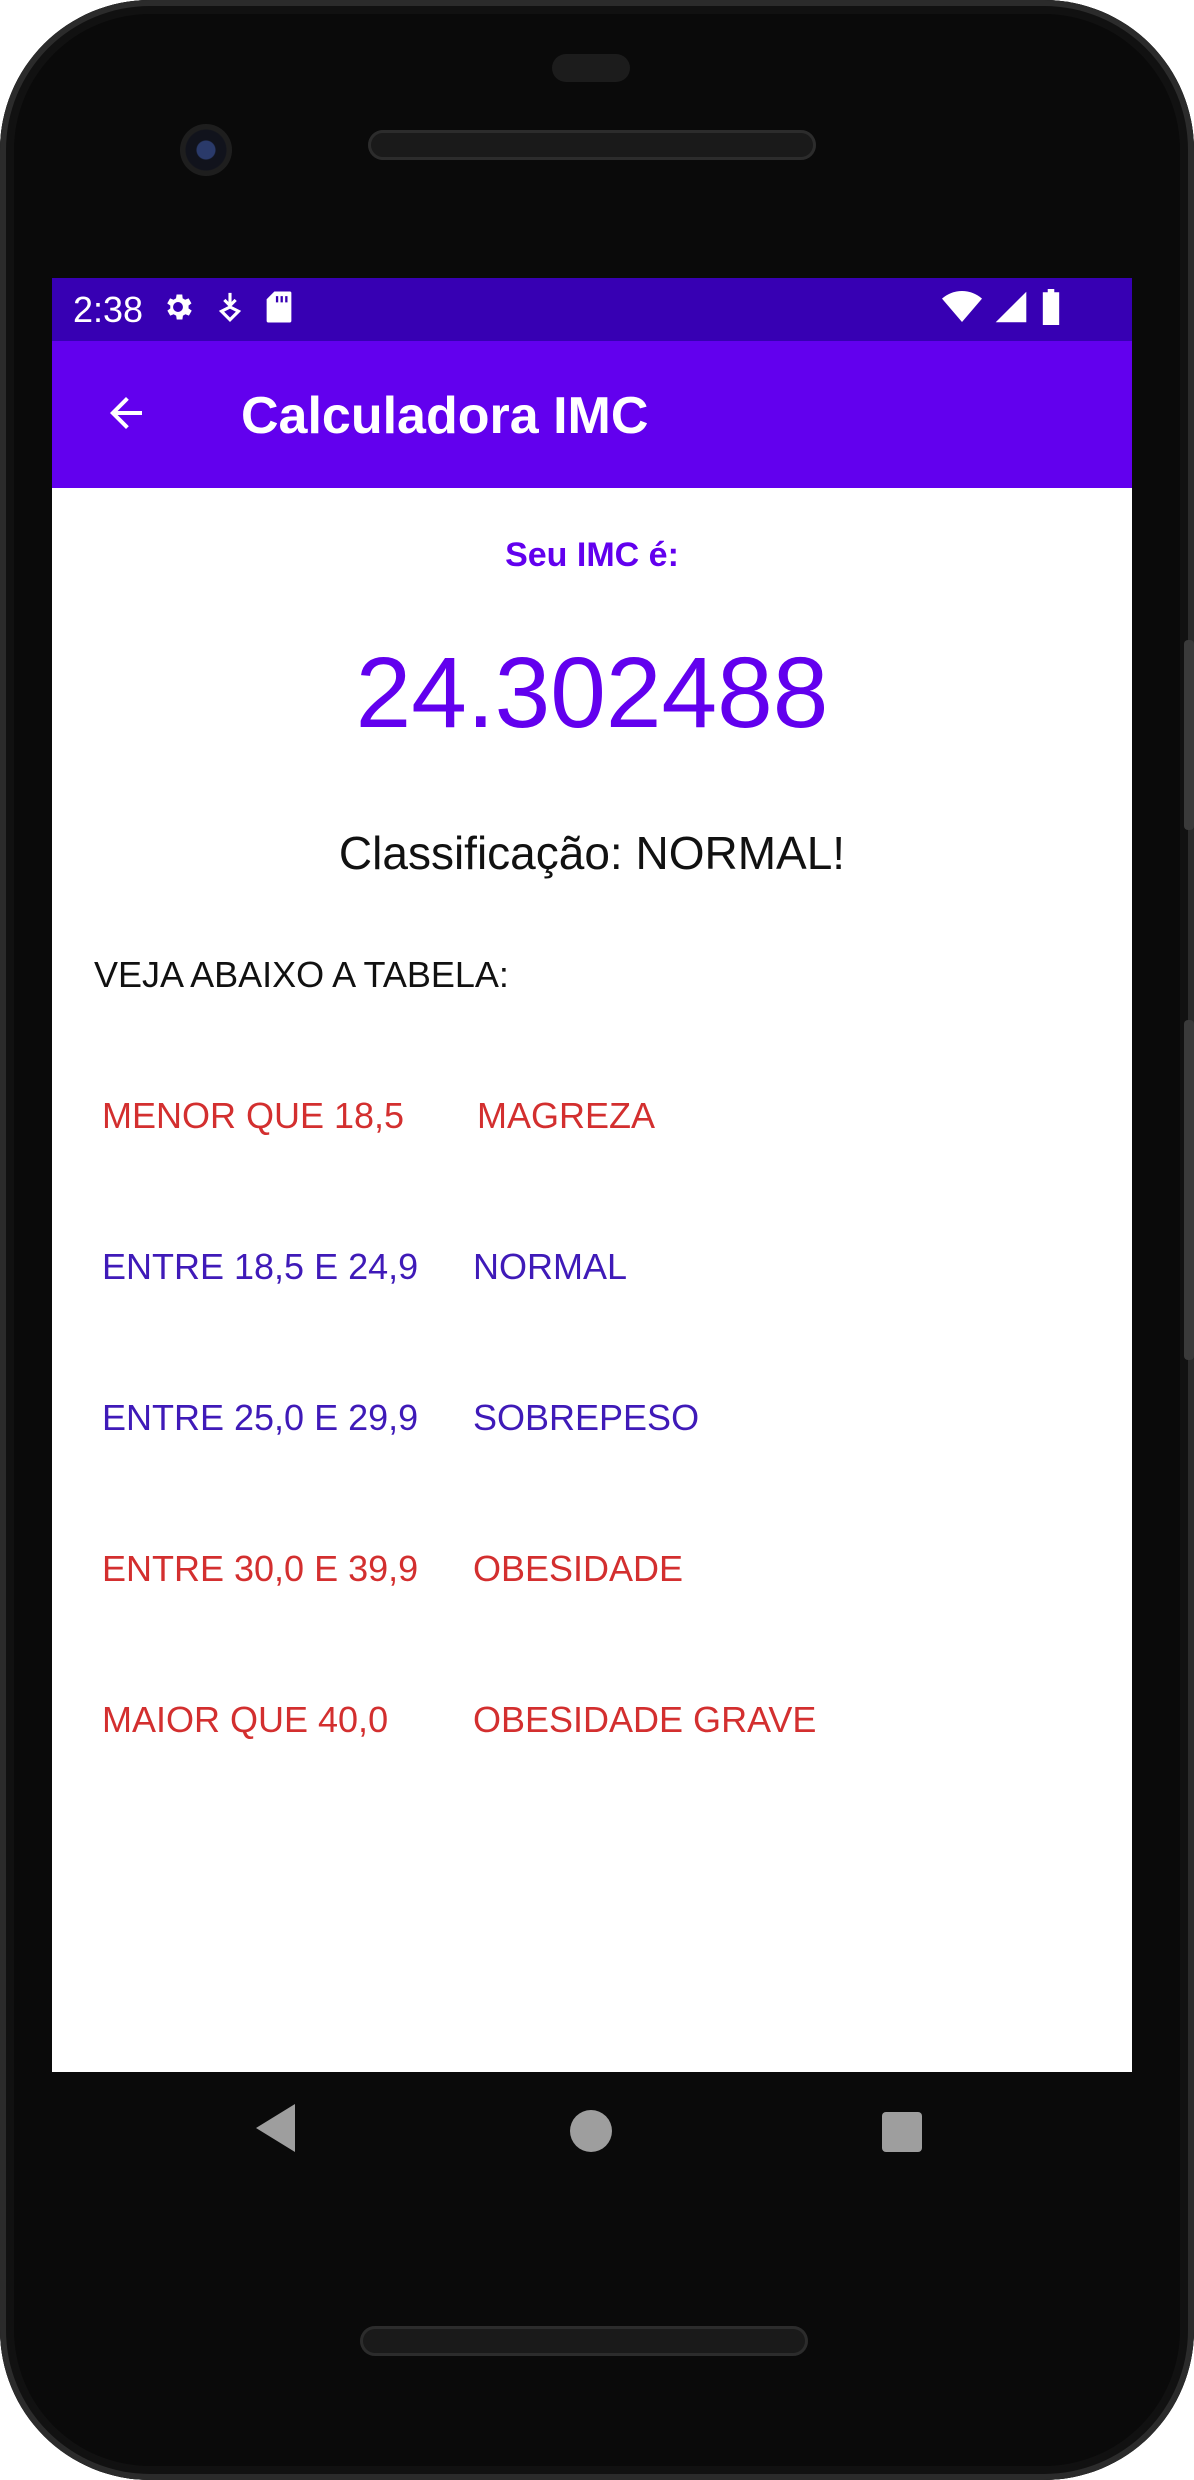  What do you see at coordinates (1051, 309) in the screenshot?
I see `battery-icon` at bounding box center [1051, 309].